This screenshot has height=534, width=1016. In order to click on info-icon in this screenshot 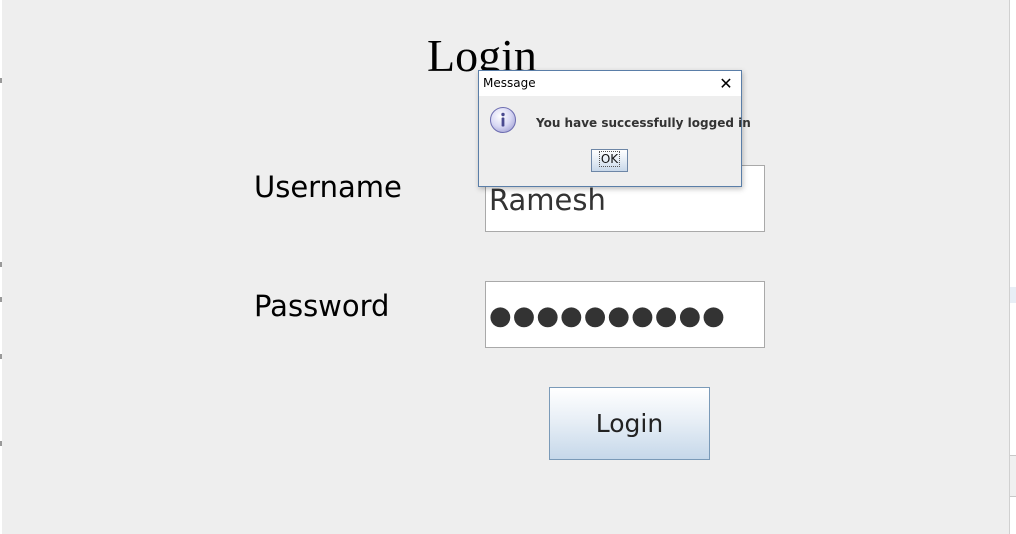, I will do `click(503, 120)`.